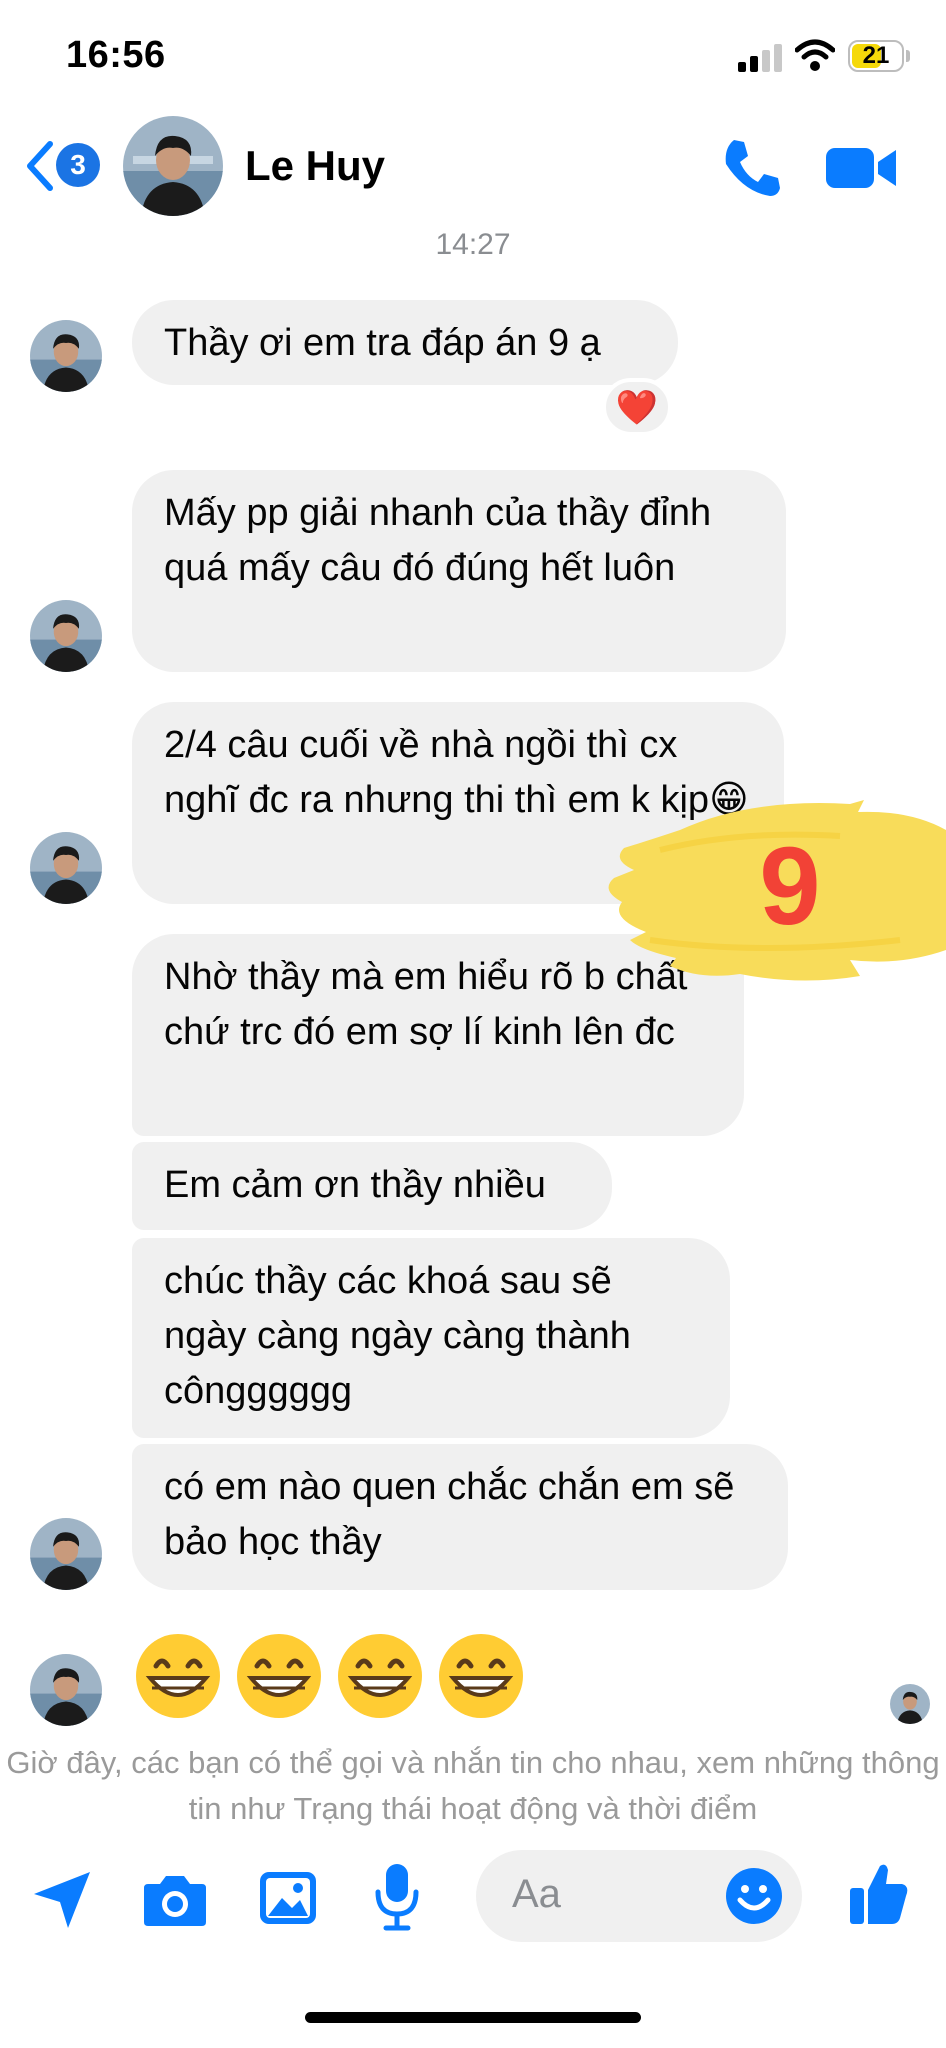  Describe the element at coordinates (397, 1897) in the screenshot. I see `microphone-icon` at that location.